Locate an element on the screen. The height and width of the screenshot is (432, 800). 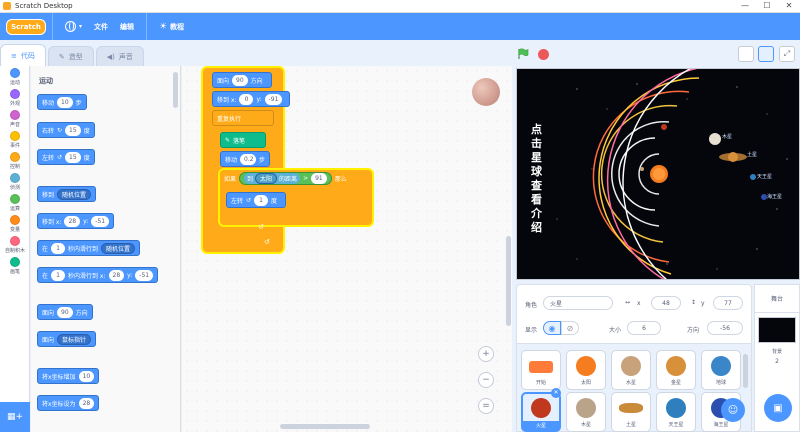
set-x-block: 将x坐标设为 28 is located at coordinates (68, 403).